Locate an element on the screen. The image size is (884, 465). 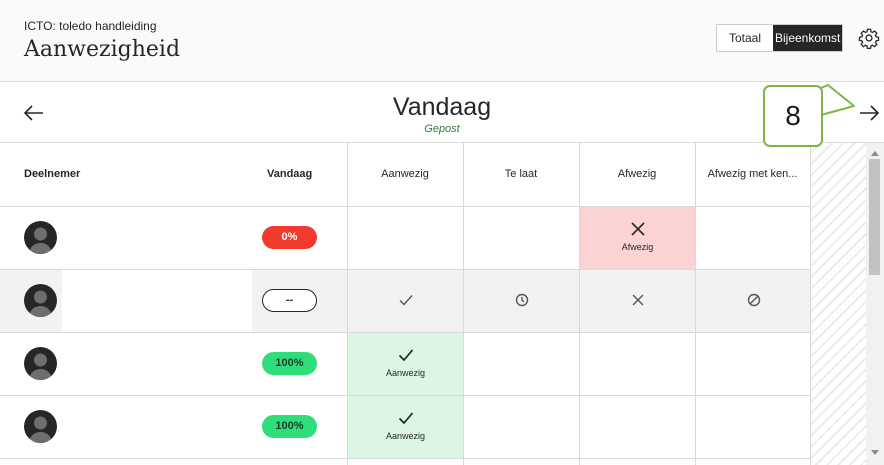
scroll-up-arrow-icon is located at coordinates (875, 153).